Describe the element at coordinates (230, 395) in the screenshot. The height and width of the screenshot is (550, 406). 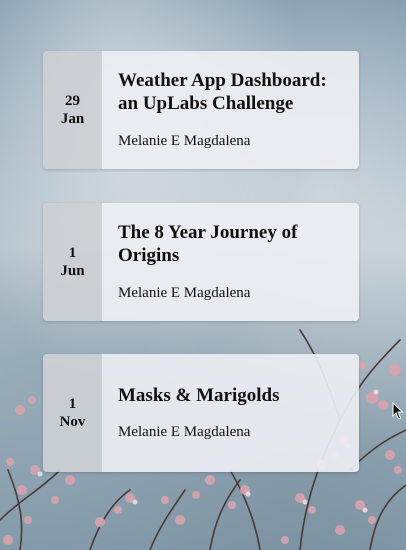
I see `post-title: Masks & Marigolds` at that location.